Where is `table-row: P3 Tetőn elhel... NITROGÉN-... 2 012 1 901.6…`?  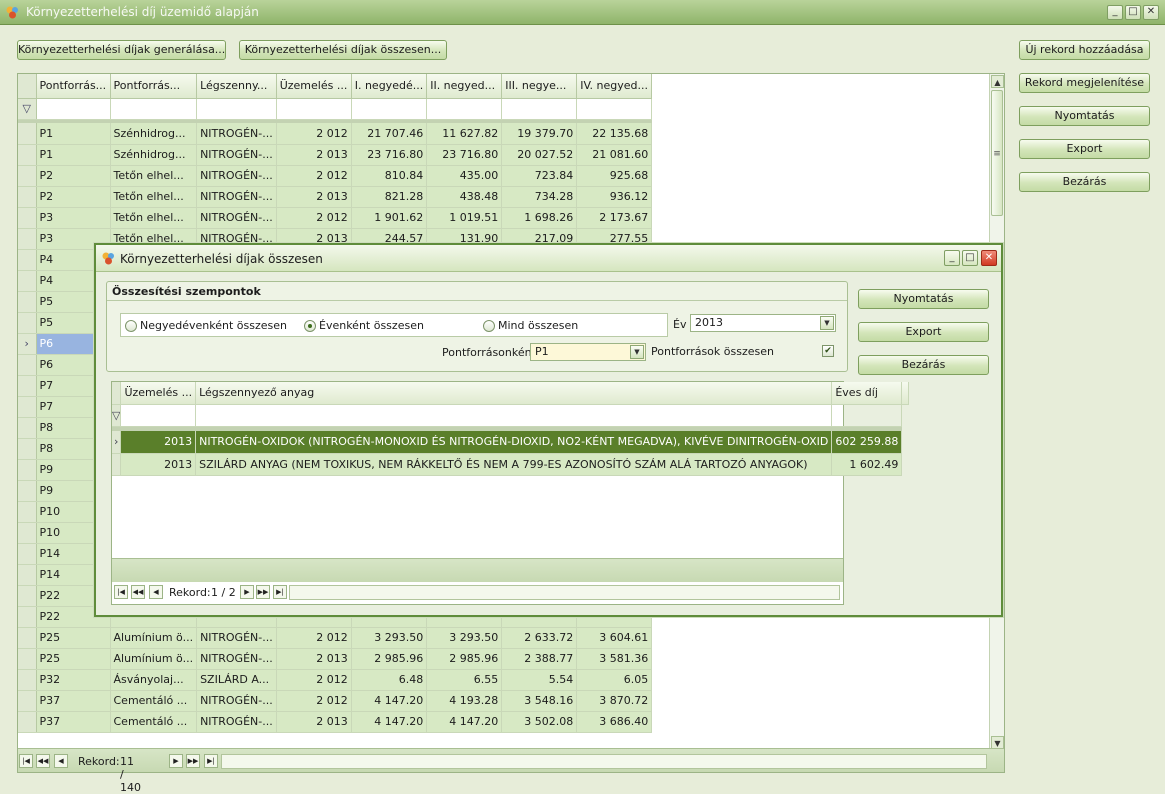
table-row: P3 Tetőn elhel... NITROGÉN-... 2 012 1 901.6… is located at coordinates (335, 218).